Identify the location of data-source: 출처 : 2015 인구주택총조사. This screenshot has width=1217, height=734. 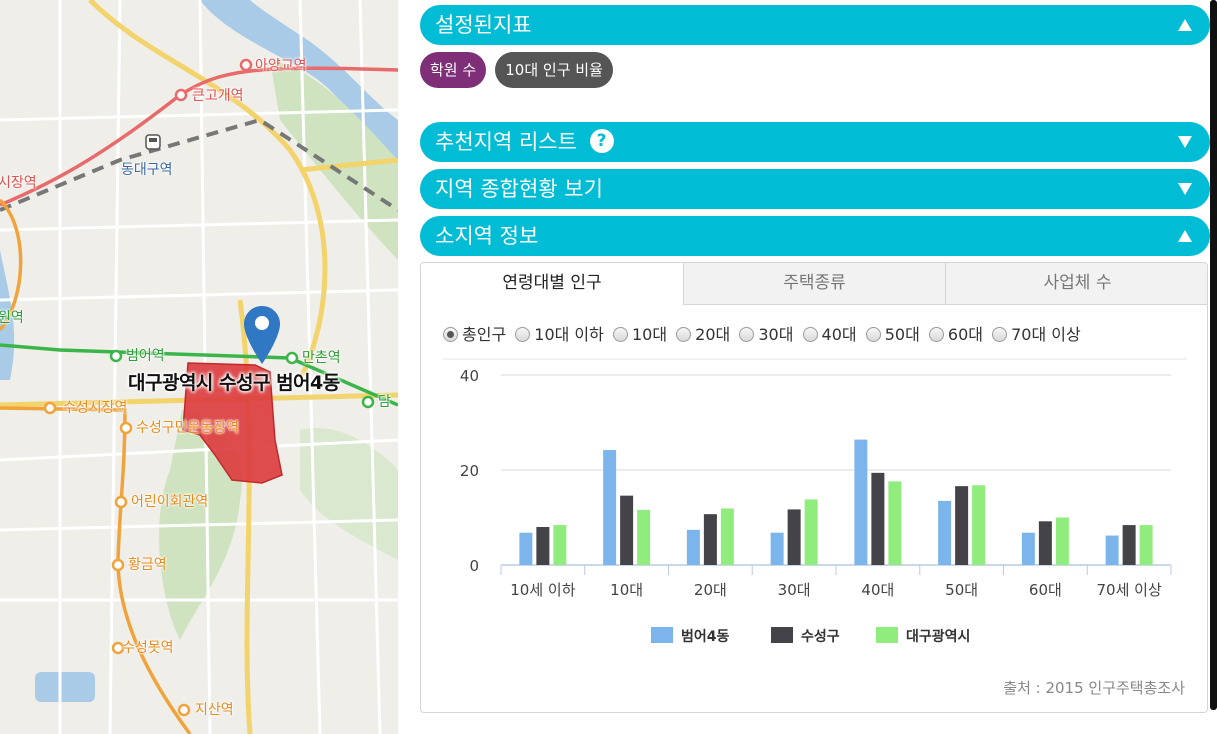
(1094, 688).